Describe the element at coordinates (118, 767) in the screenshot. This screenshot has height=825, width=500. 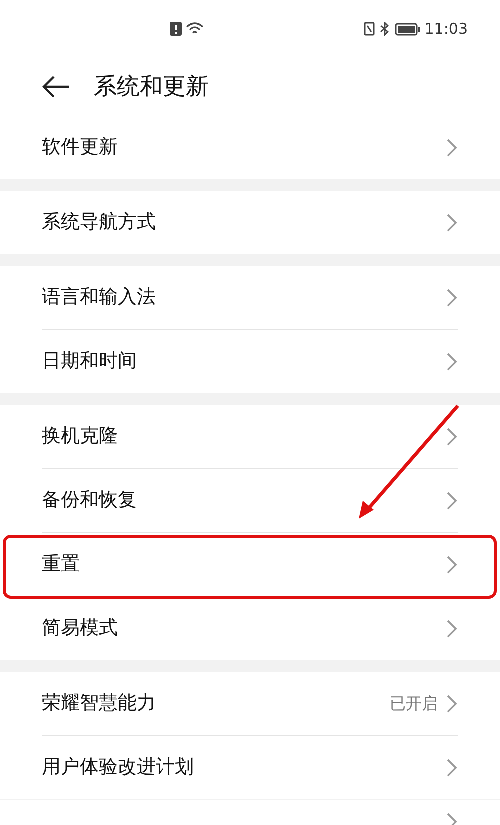
I see `row-label: 用户体验改进计划` at that location.